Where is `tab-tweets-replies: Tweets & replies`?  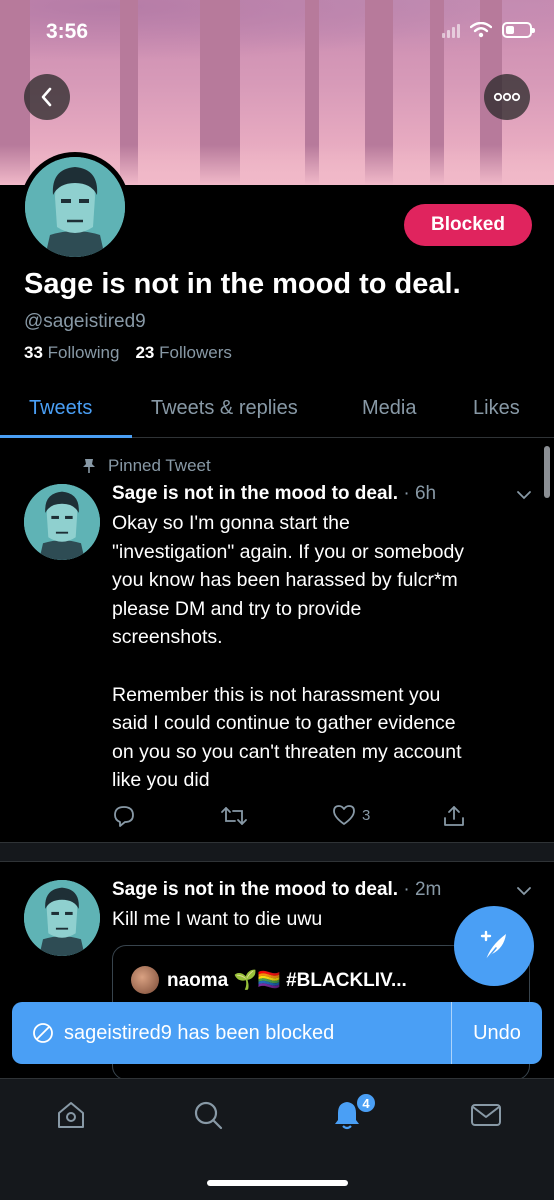 tab-tweets-replies: Tweets & replies is located at coordinates (224, 408).